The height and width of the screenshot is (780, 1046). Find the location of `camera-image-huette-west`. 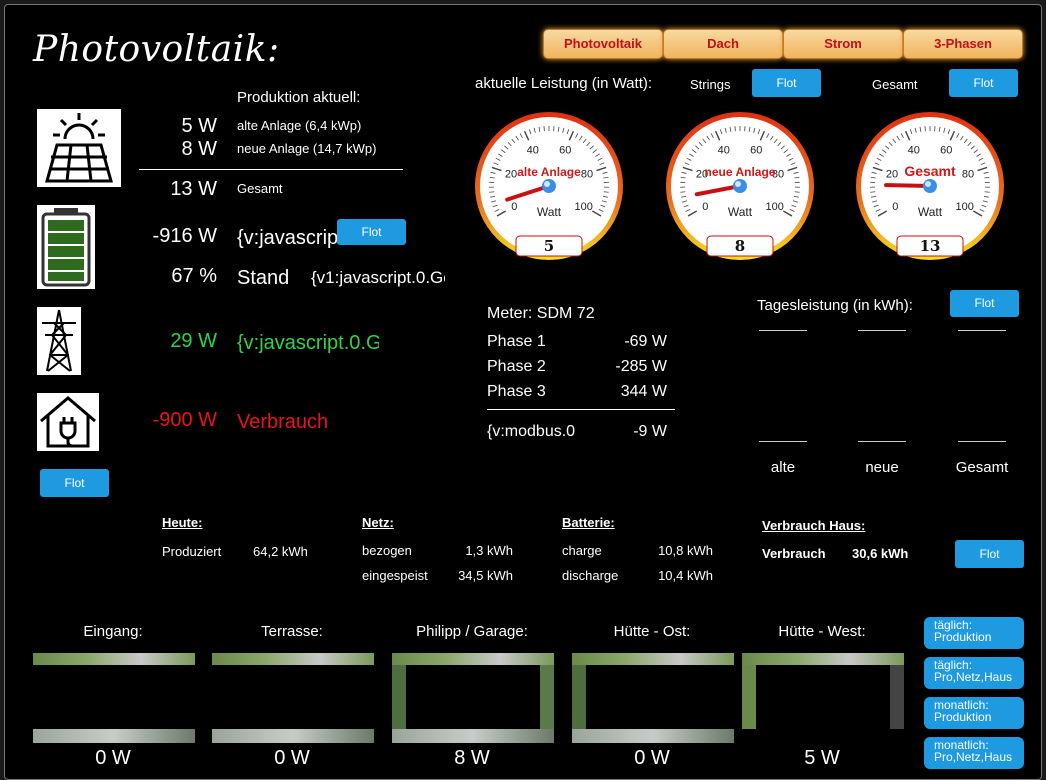

camera-image-huette-west is located at coordinates (823, 698).